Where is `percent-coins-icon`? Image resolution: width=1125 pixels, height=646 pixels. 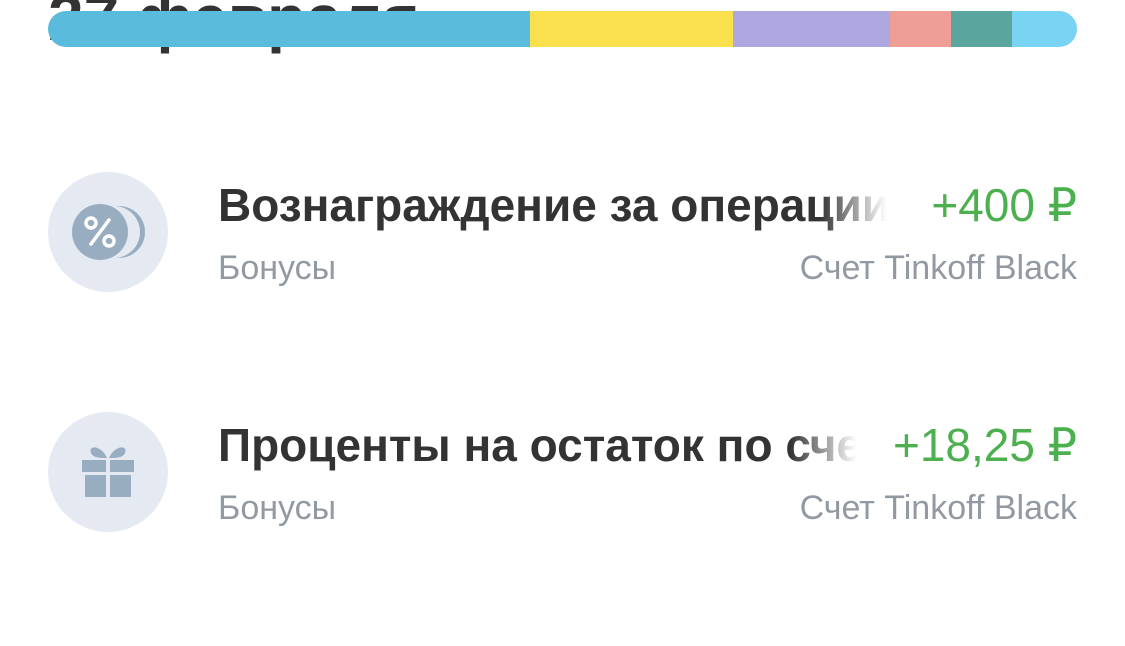
percent-coins-icon is located at coordinates (108, 232).